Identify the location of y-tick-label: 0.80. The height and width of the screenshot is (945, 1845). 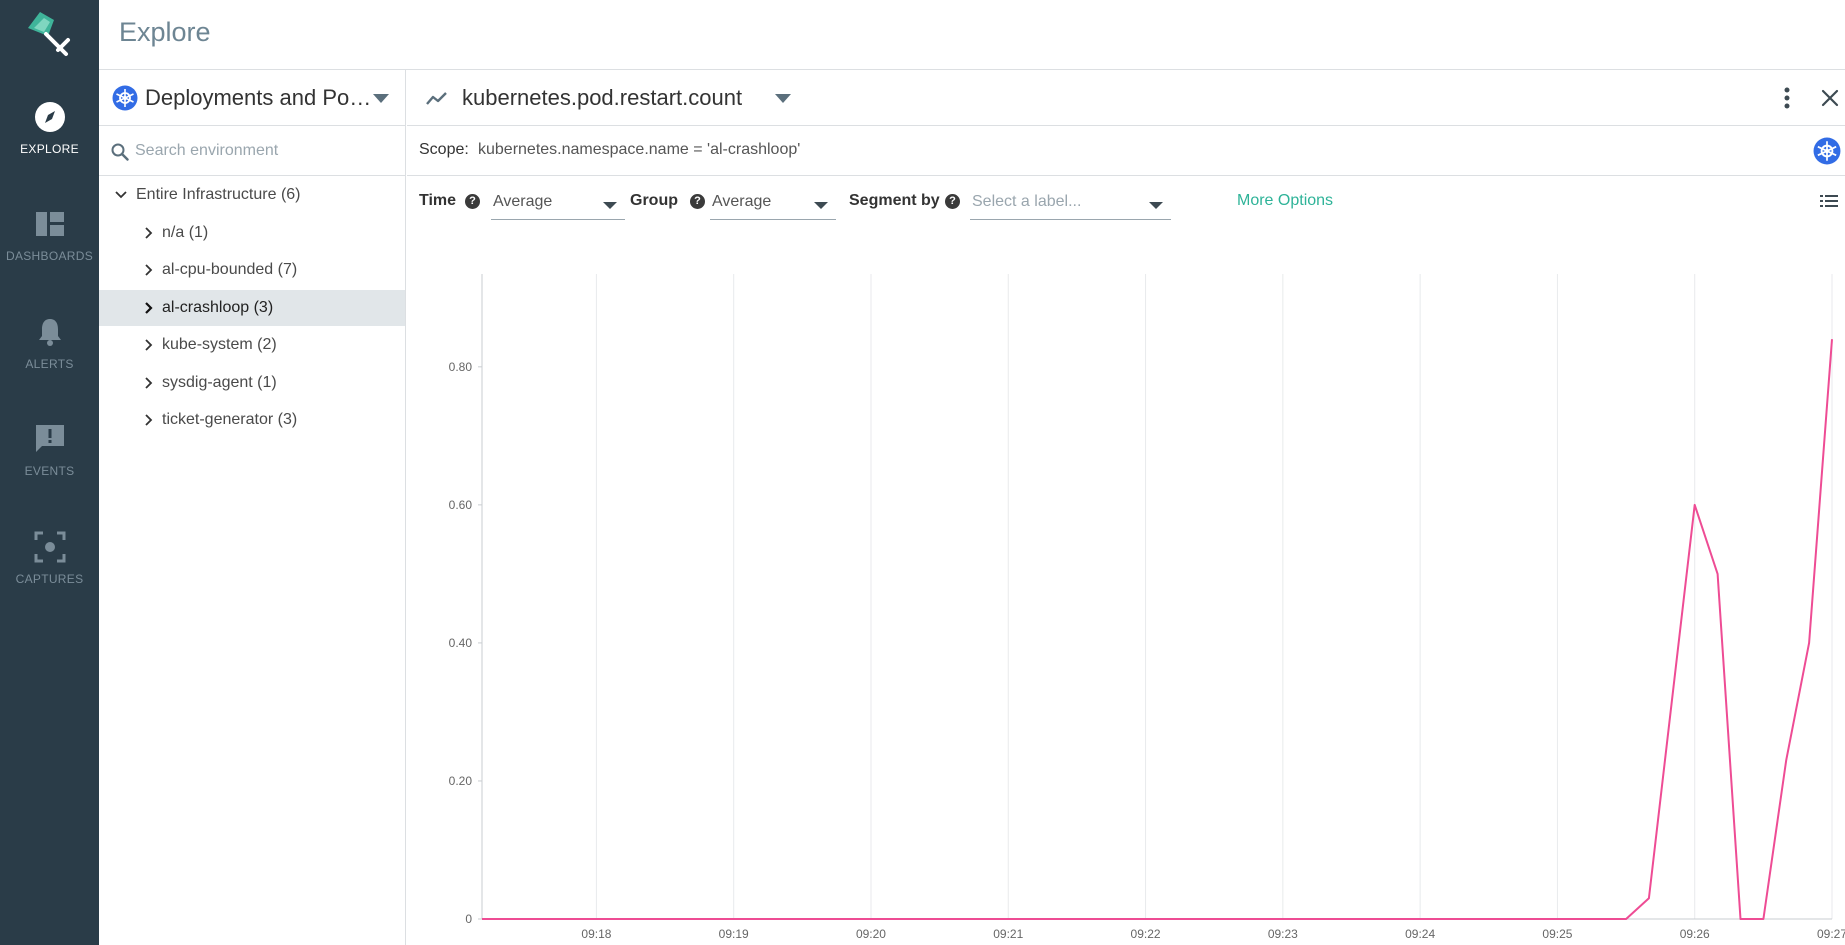
(461, 367).